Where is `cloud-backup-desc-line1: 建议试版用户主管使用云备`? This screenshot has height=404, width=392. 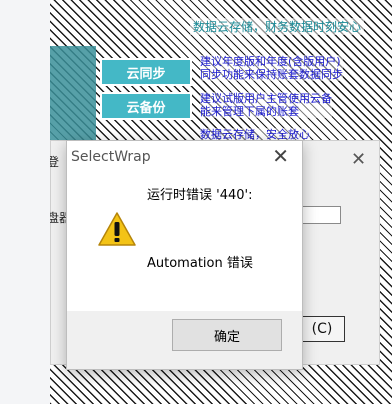 cloud-backup-desc-line1: 建议试版用户主管使用云备 is located at coordinates (266, 98).